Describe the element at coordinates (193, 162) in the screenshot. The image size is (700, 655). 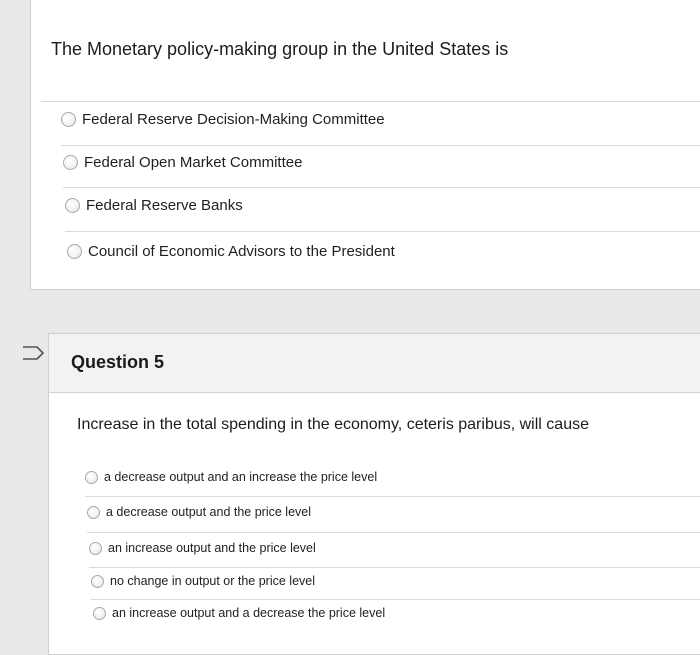
I see `option-label: Federal Open Market Committee` at that location.